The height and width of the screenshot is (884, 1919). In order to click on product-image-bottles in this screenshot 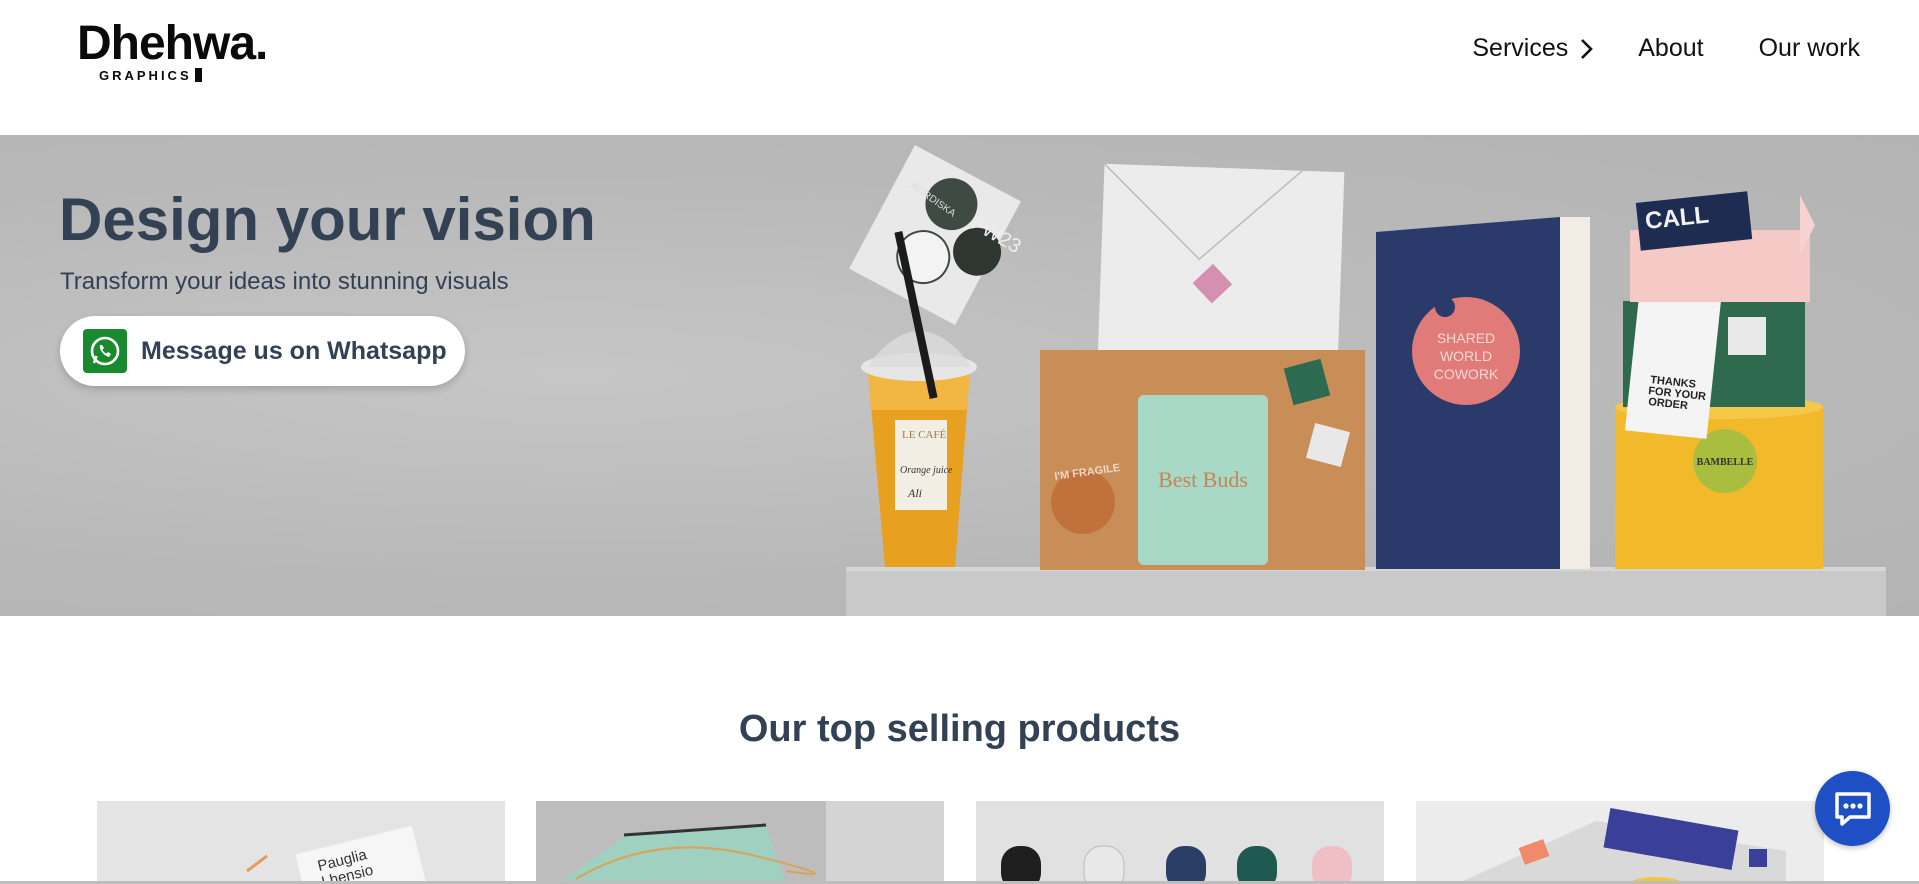, I will do `click(1180, 842)`.